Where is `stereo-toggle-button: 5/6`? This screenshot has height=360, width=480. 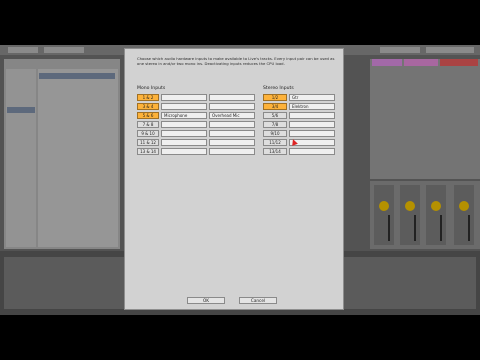
stereo-toggle-button: 5/6 is located at coordinates (275, 115).